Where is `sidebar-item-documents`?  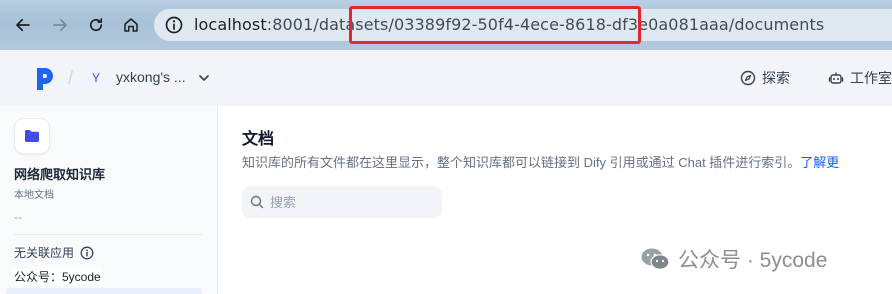 sidebar-item-documents is located at coordinates (104, 291).